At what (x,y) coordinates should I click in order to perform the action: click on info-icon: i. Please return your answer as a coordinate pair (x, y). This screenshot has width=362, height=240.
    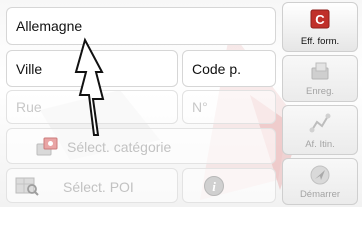
    Looking at the image, I should click on (214, 187).